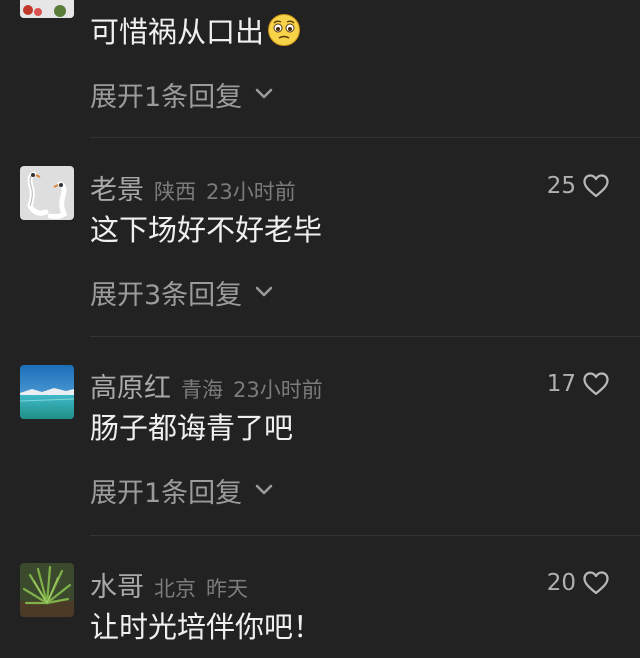  I want to click on location: 陕西, so click(175, 192).